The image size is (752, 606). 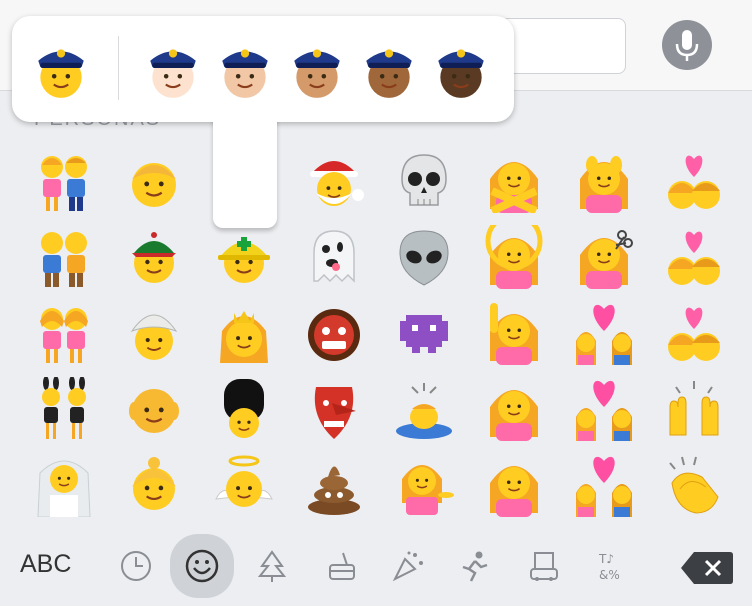 What do you see at coordinates (154, 181) in the screenshot?
I see `emoji-man-blond` at bounding box center [154, 181].